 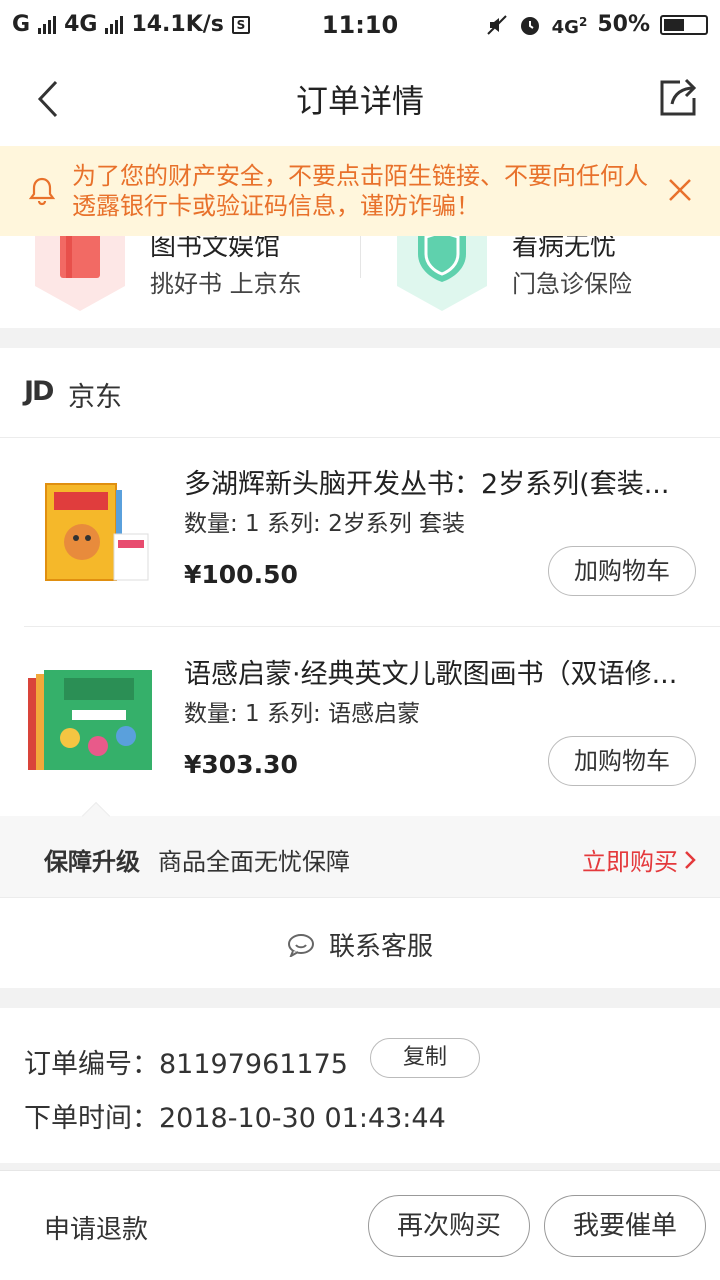 What do you see at coordinates (564, 249) in the screenshot?
I see `promo-insurance-title: 看病无忧` at bounding box center [564, 249].